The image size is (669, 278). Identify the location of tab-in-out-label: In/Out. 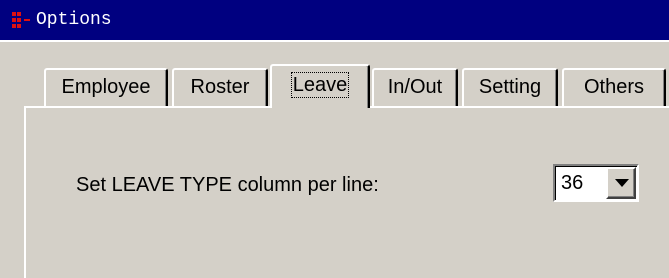
(415, 87).